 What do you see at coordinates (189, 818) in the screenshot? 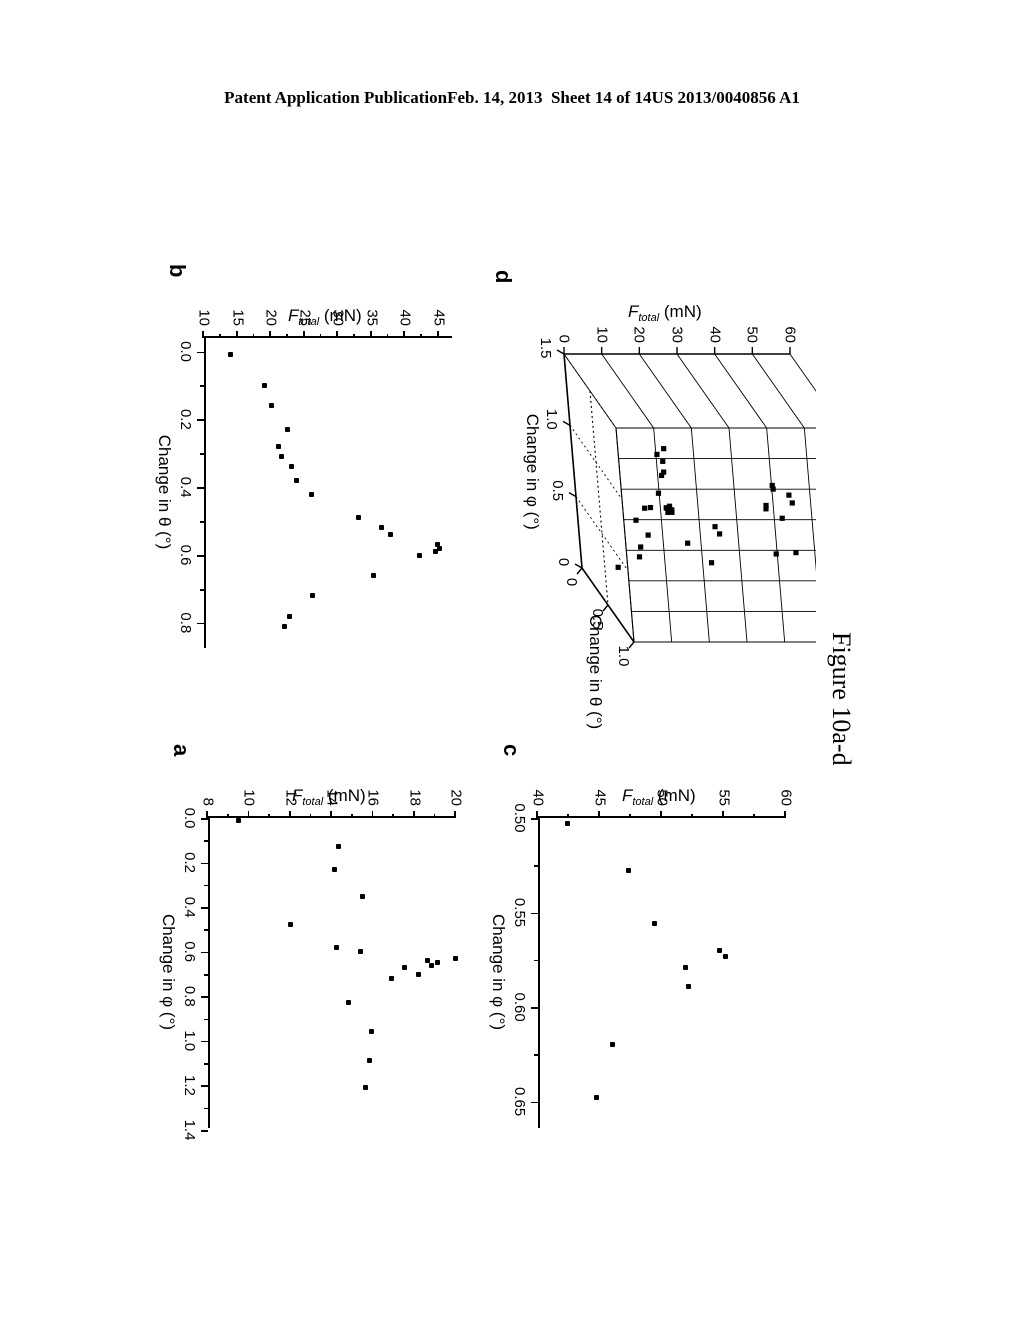
I see `x-tick-label-a-0: 0.0` at bounding box center [189, 818].